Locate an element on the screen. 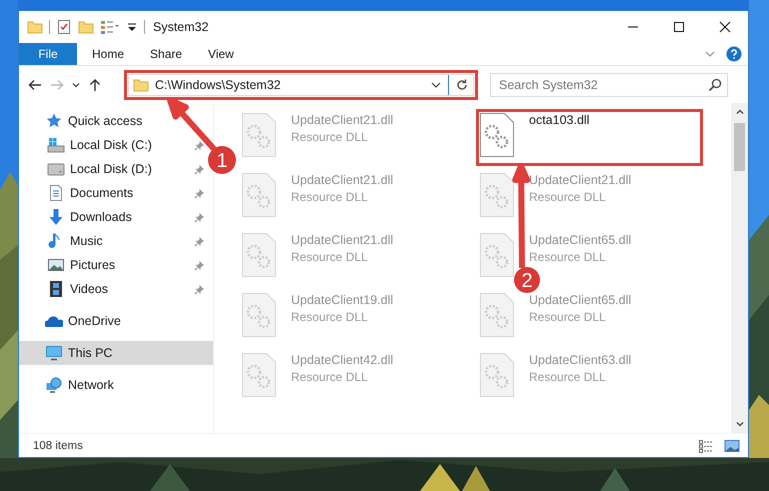  ribbon-tab: Share is located at coordinates (166, 54).